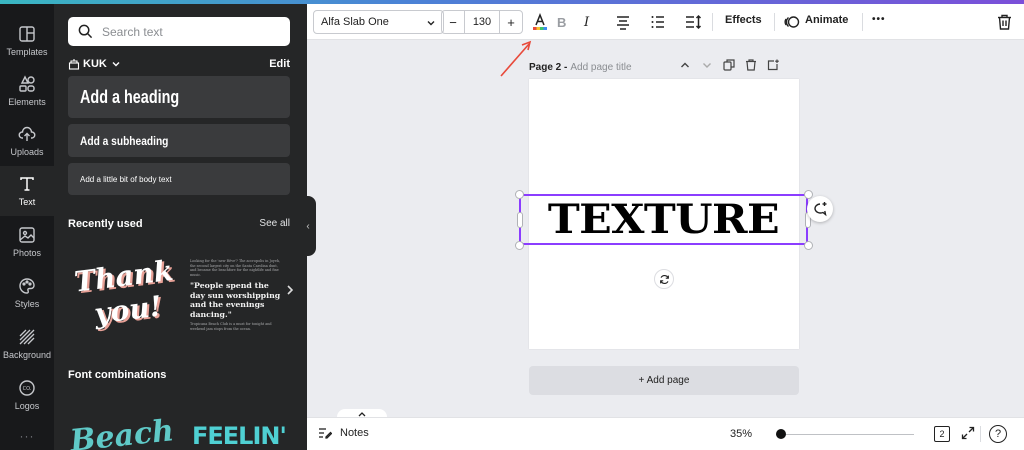 This screenshot has height=450, width=1024. Describe the element at coordinates (279, 64) in the screenshot. I see `brand-kit-edit-link: Edit` at that location.